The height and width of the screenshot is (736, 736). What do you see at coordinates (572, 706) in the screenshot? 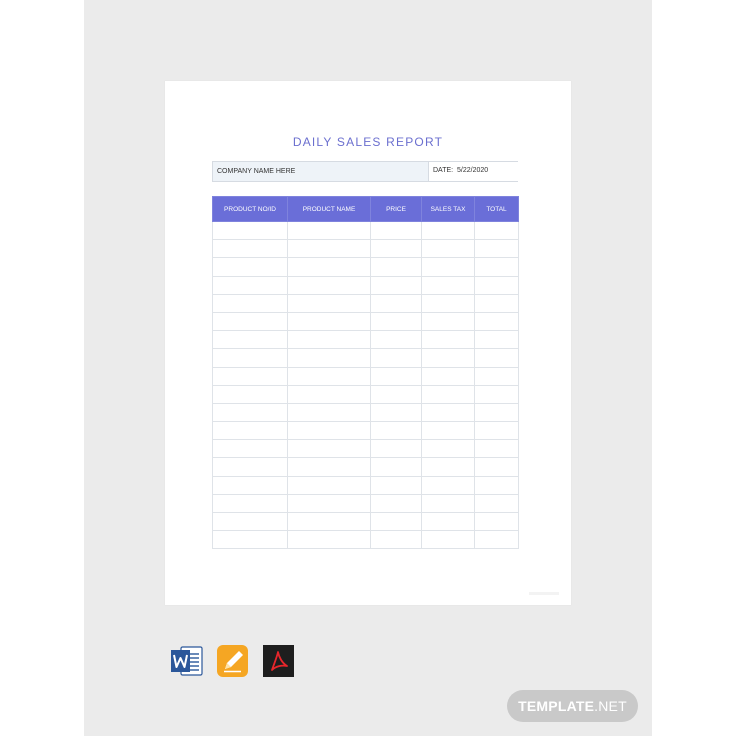
I see `template-net-logo: TEMPLATE .NET` at bounding box center [572, 706].